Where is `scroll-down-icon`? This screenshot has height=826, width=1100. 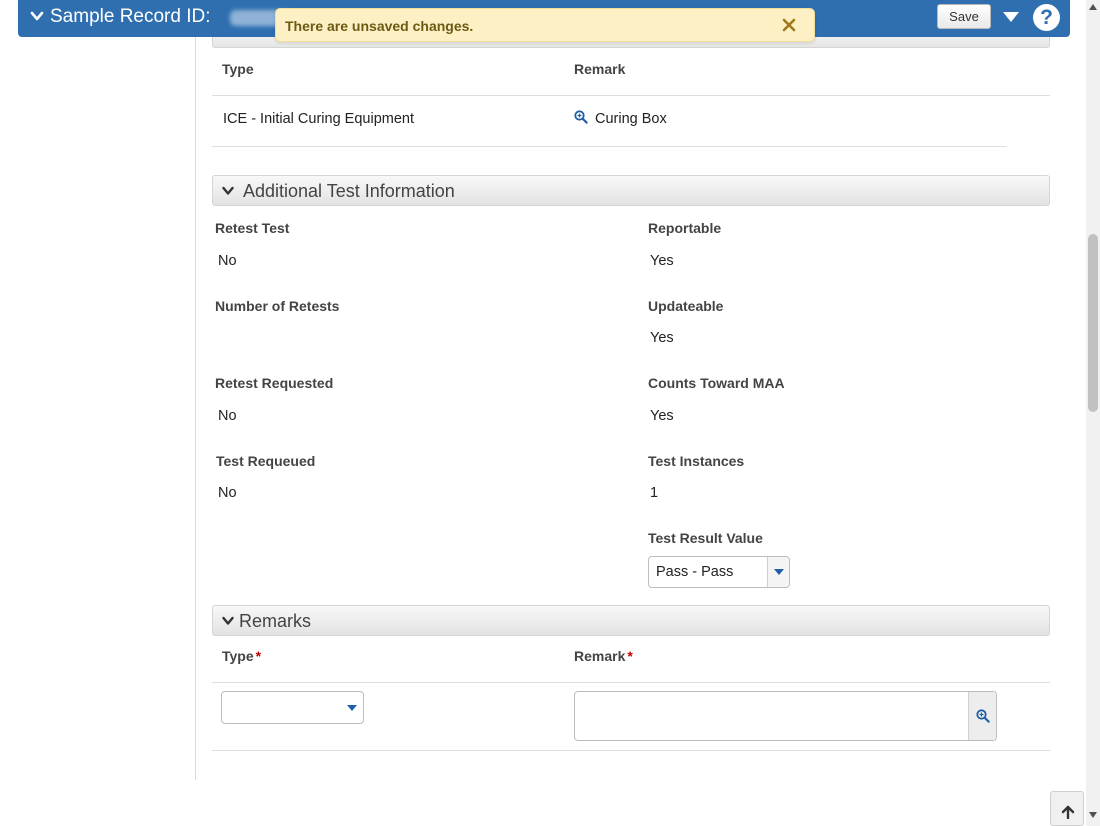 scroll-down-icon is located at coordinates (1093, 815).